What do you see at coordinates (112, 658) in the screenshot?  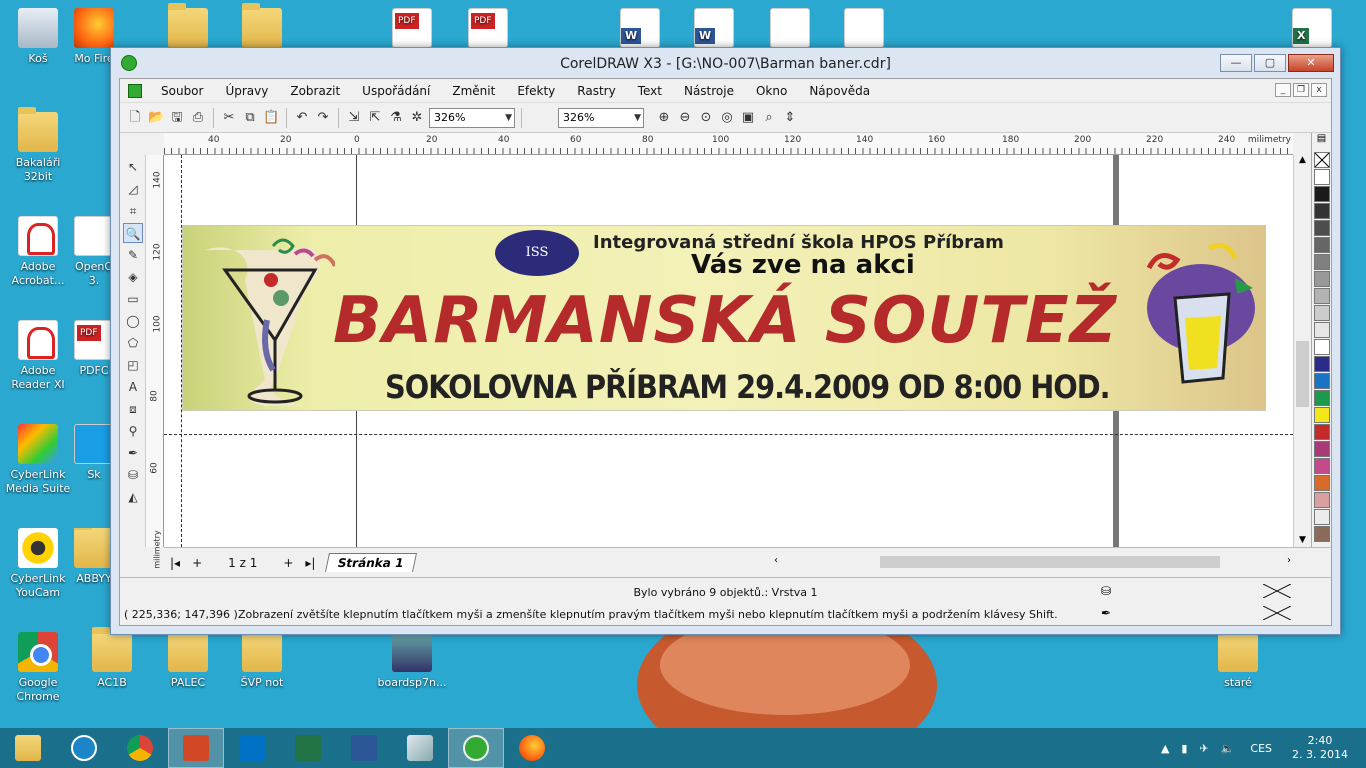 I see `desktop-icon-ac1b: AC1B` at bounding box center [112, 658].